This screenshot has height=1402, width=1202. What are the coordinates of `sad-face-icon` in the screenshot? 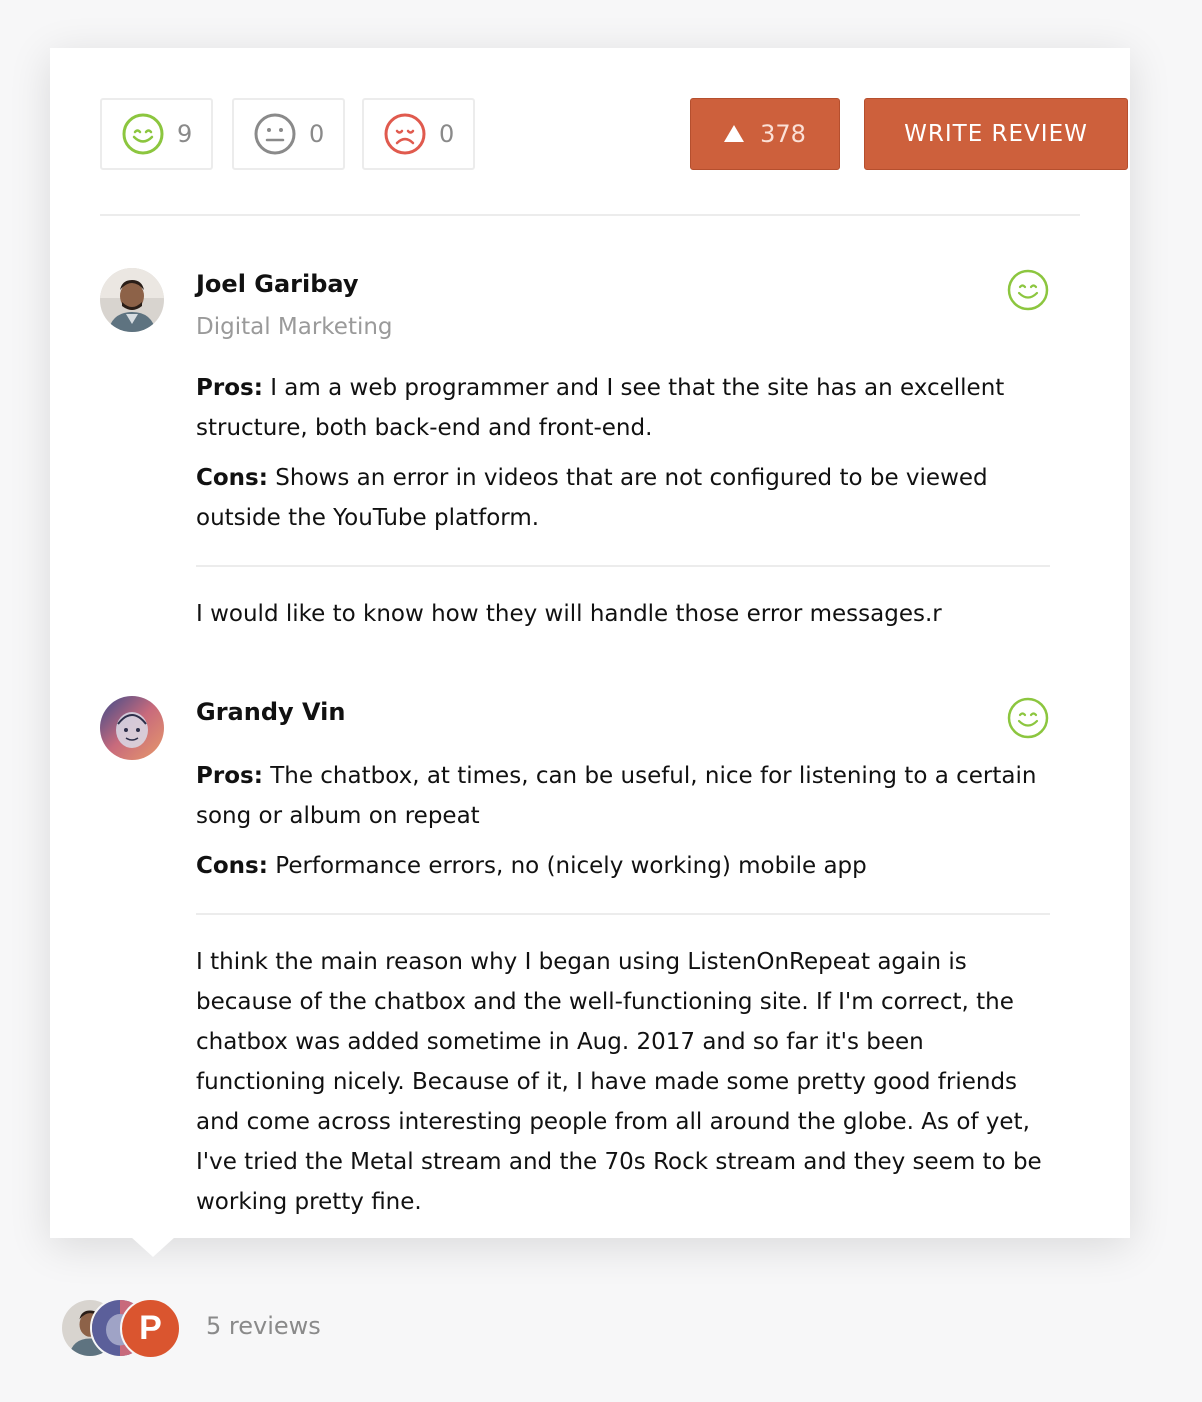 It's located at (405, 134).